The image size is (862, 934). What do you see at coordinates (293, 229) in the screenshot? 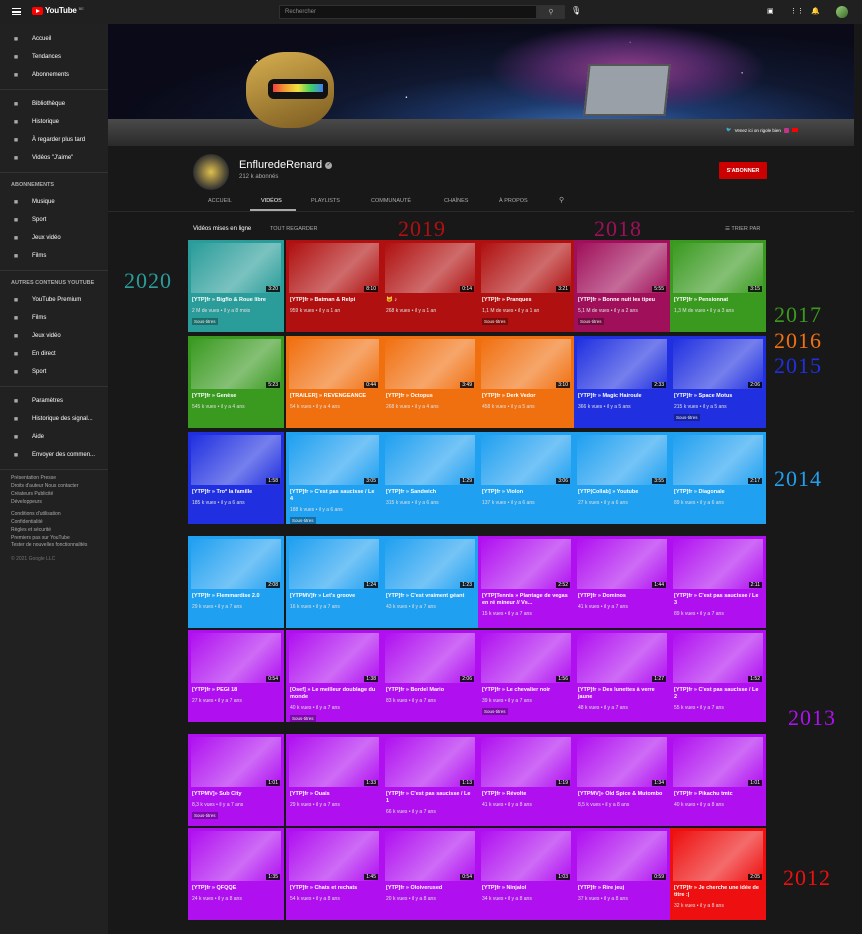
I see `play-all-link: TOUT REGARDER` at bounding box center [293, 229].